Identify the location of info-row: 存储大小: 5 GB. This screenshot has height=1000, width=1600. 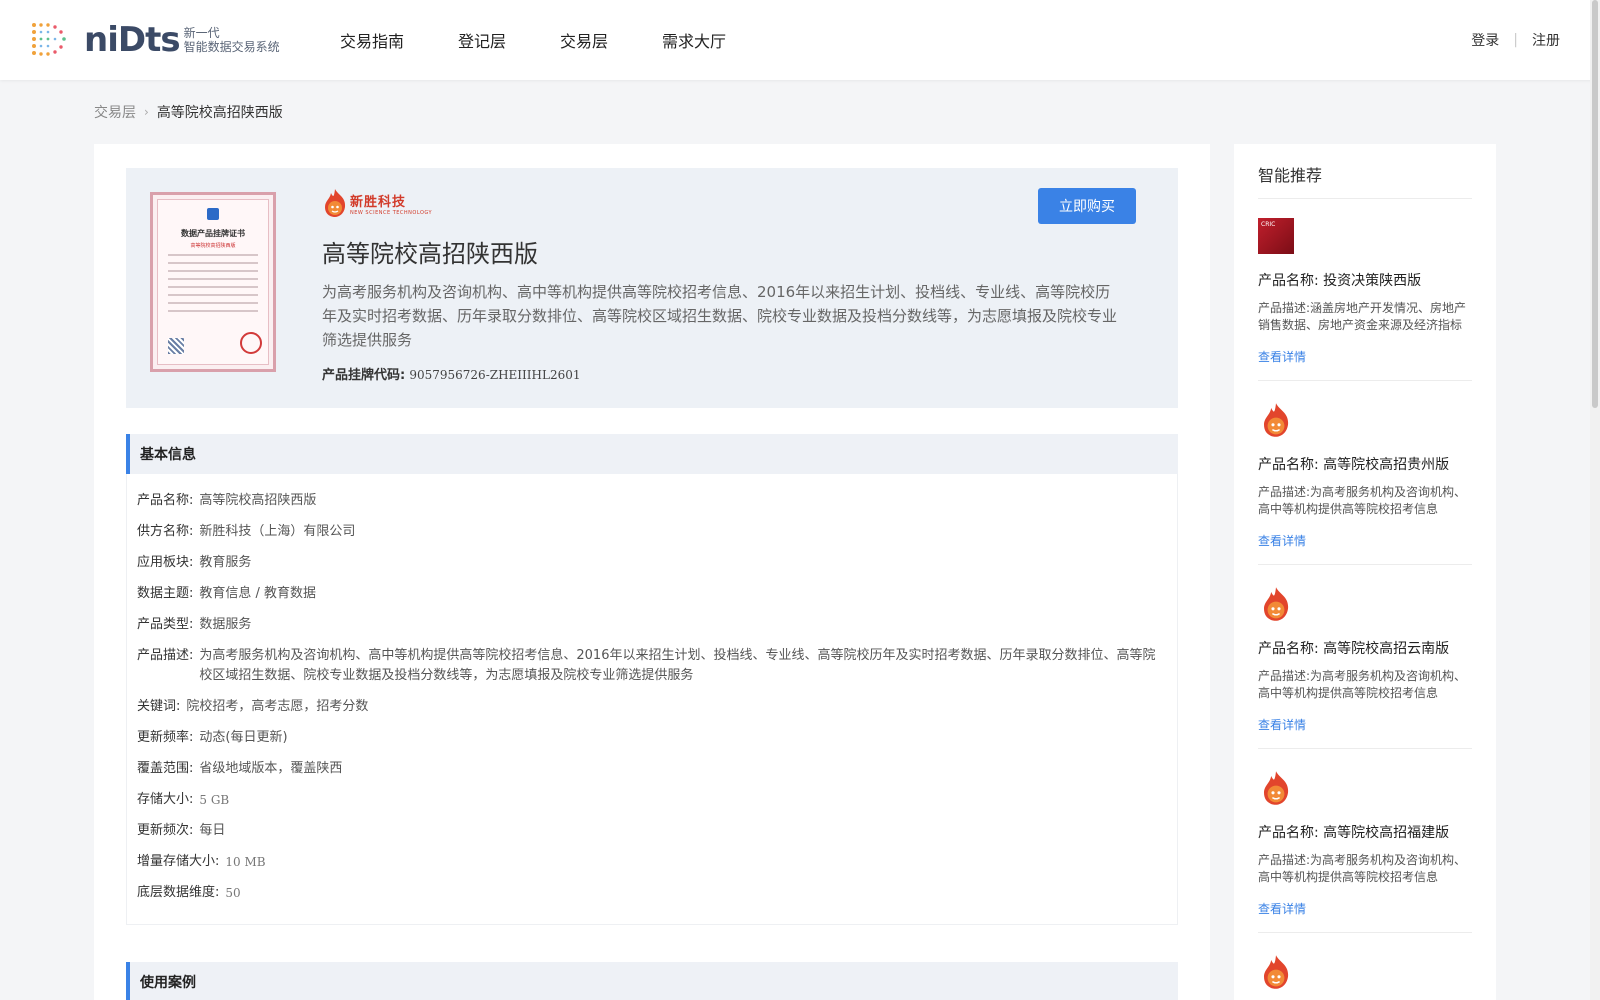
(652, 800).